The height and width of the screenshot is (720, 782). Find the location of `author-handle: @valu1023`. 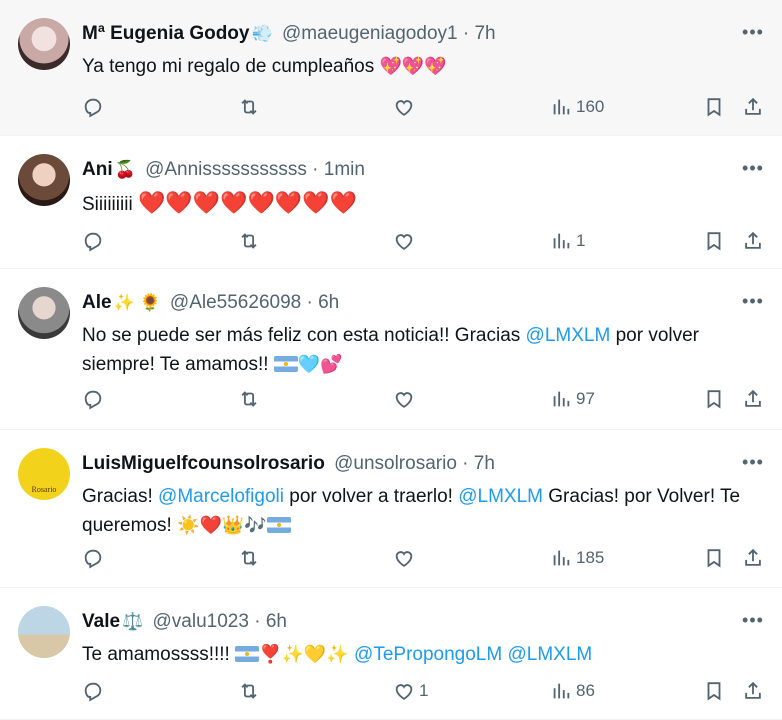

author-handle: @valu1023 is located at coordinates (201, 621).